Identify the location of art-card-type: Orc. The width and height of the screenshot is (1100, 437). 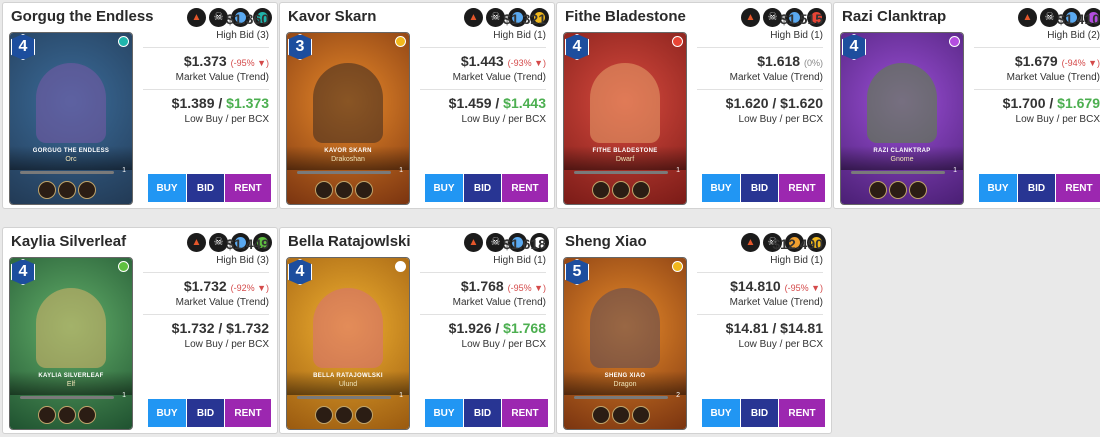
(71, 159).